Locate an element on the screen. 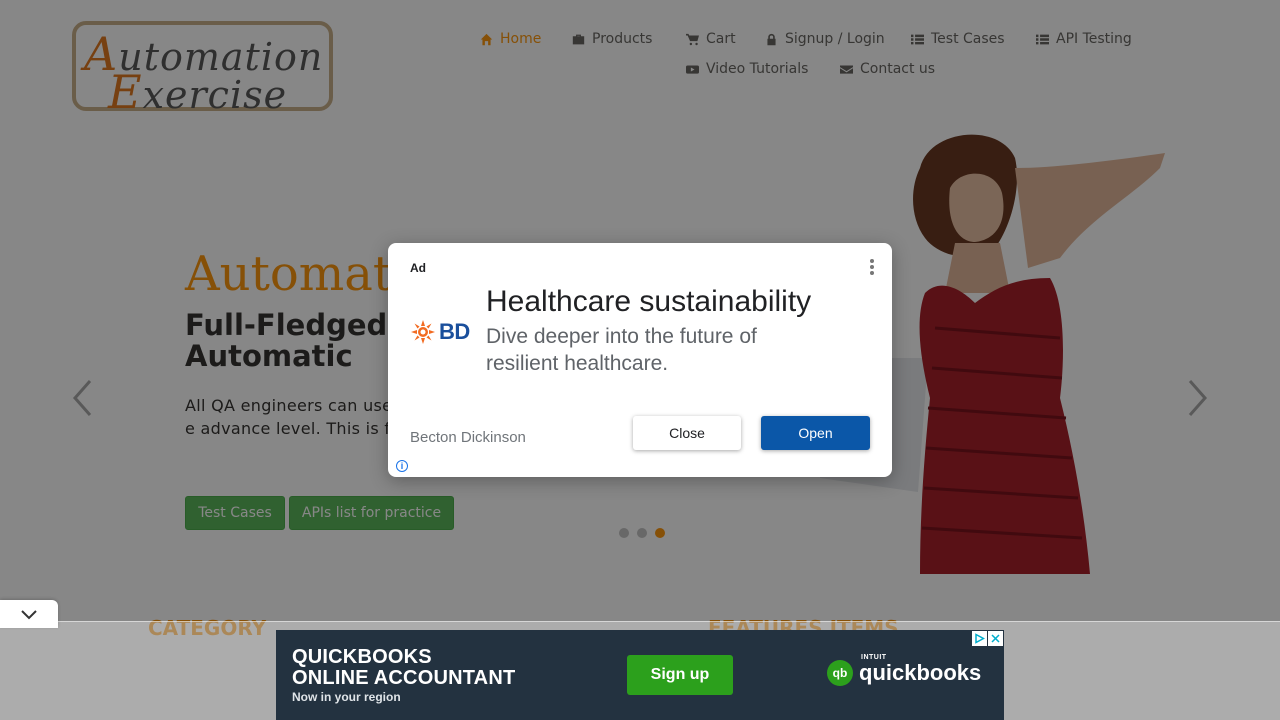 This screenshot has width=1280, height=720. banner-headline-line-1: QUICKBOOKS is located at coordinates (362, 657).